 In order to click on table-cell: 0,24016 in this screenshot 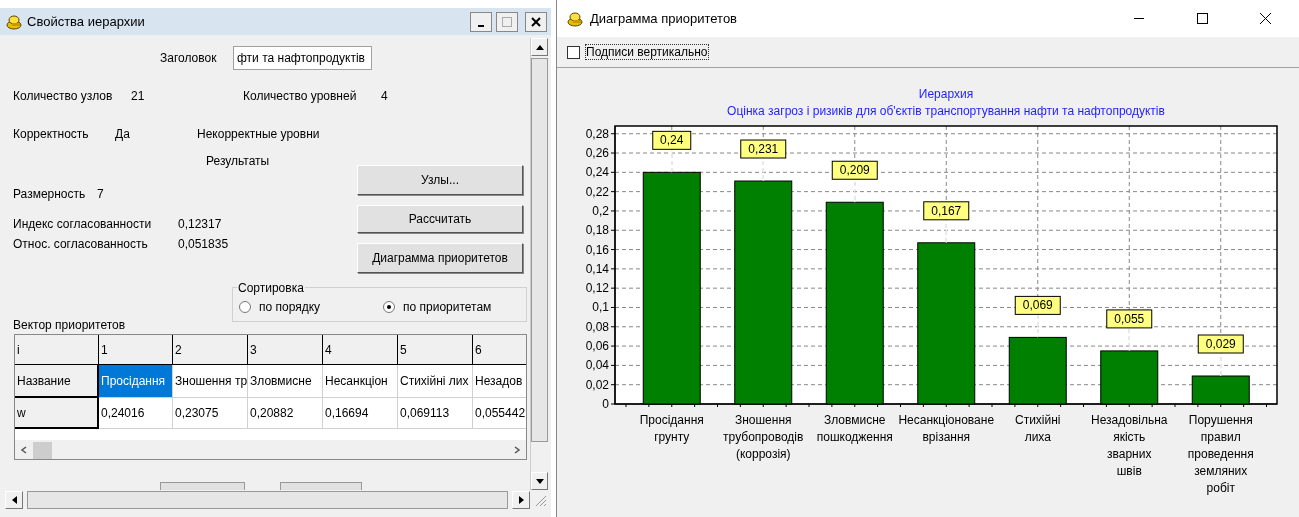, I will do `click(136, 413)`.